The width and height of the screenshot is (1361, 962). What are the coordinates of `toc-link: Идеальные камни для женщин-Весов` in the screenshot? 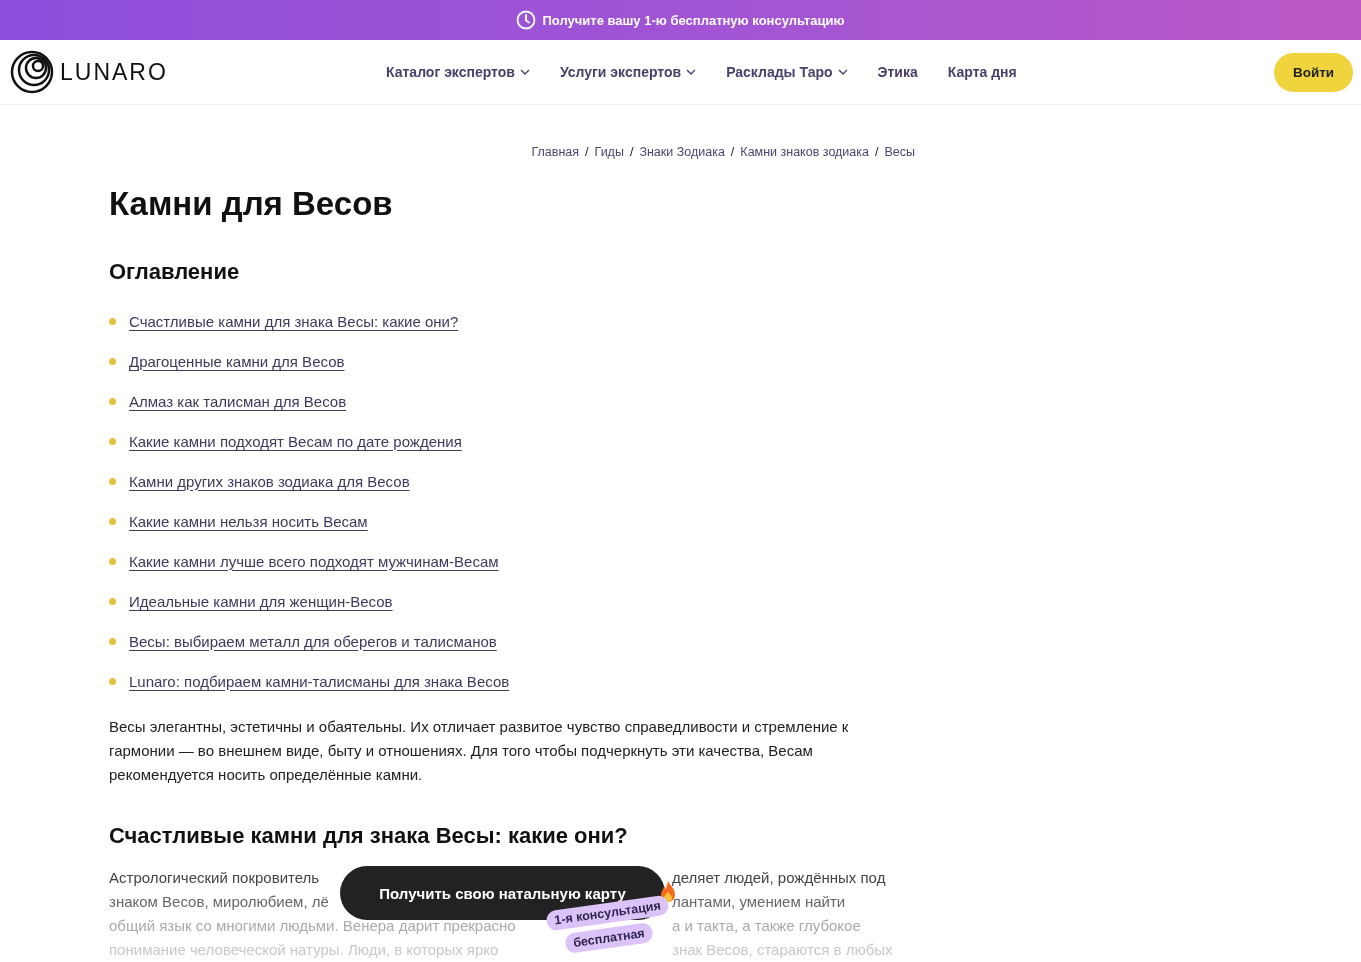 It's located at (261, 601).